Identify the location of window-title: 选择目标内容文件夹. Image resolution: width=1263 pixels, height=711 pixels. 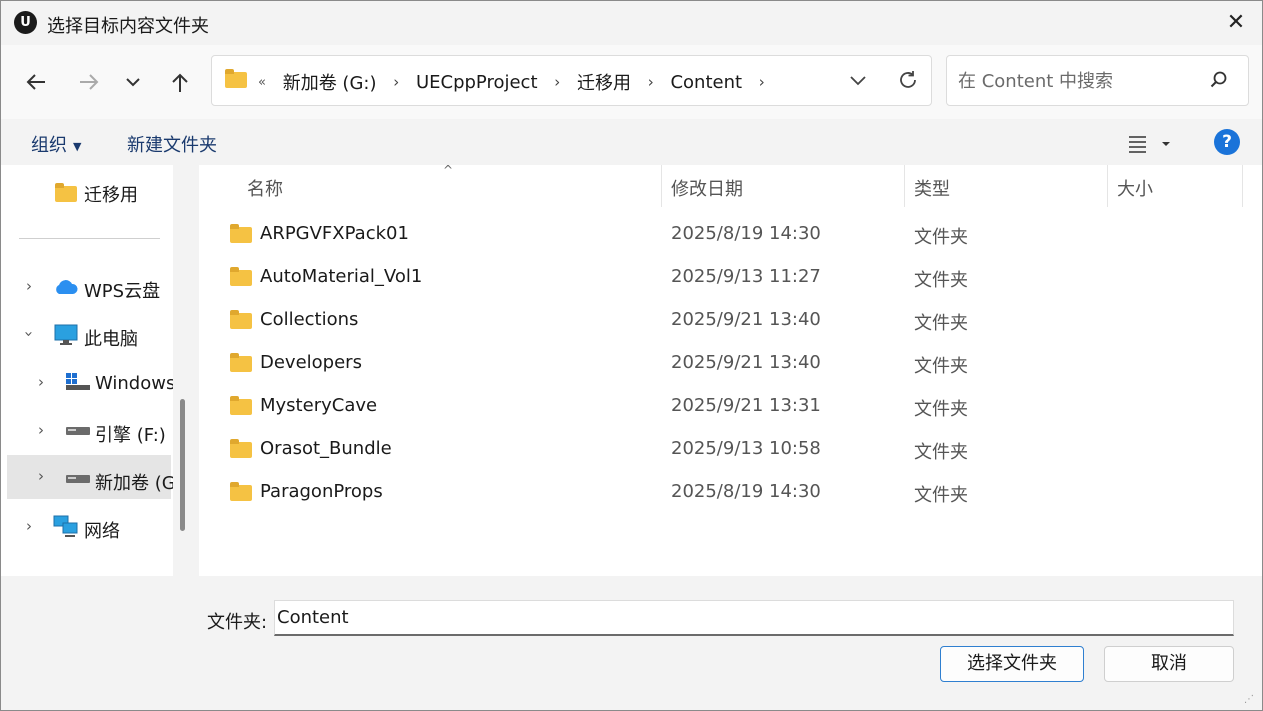
(128, 26).